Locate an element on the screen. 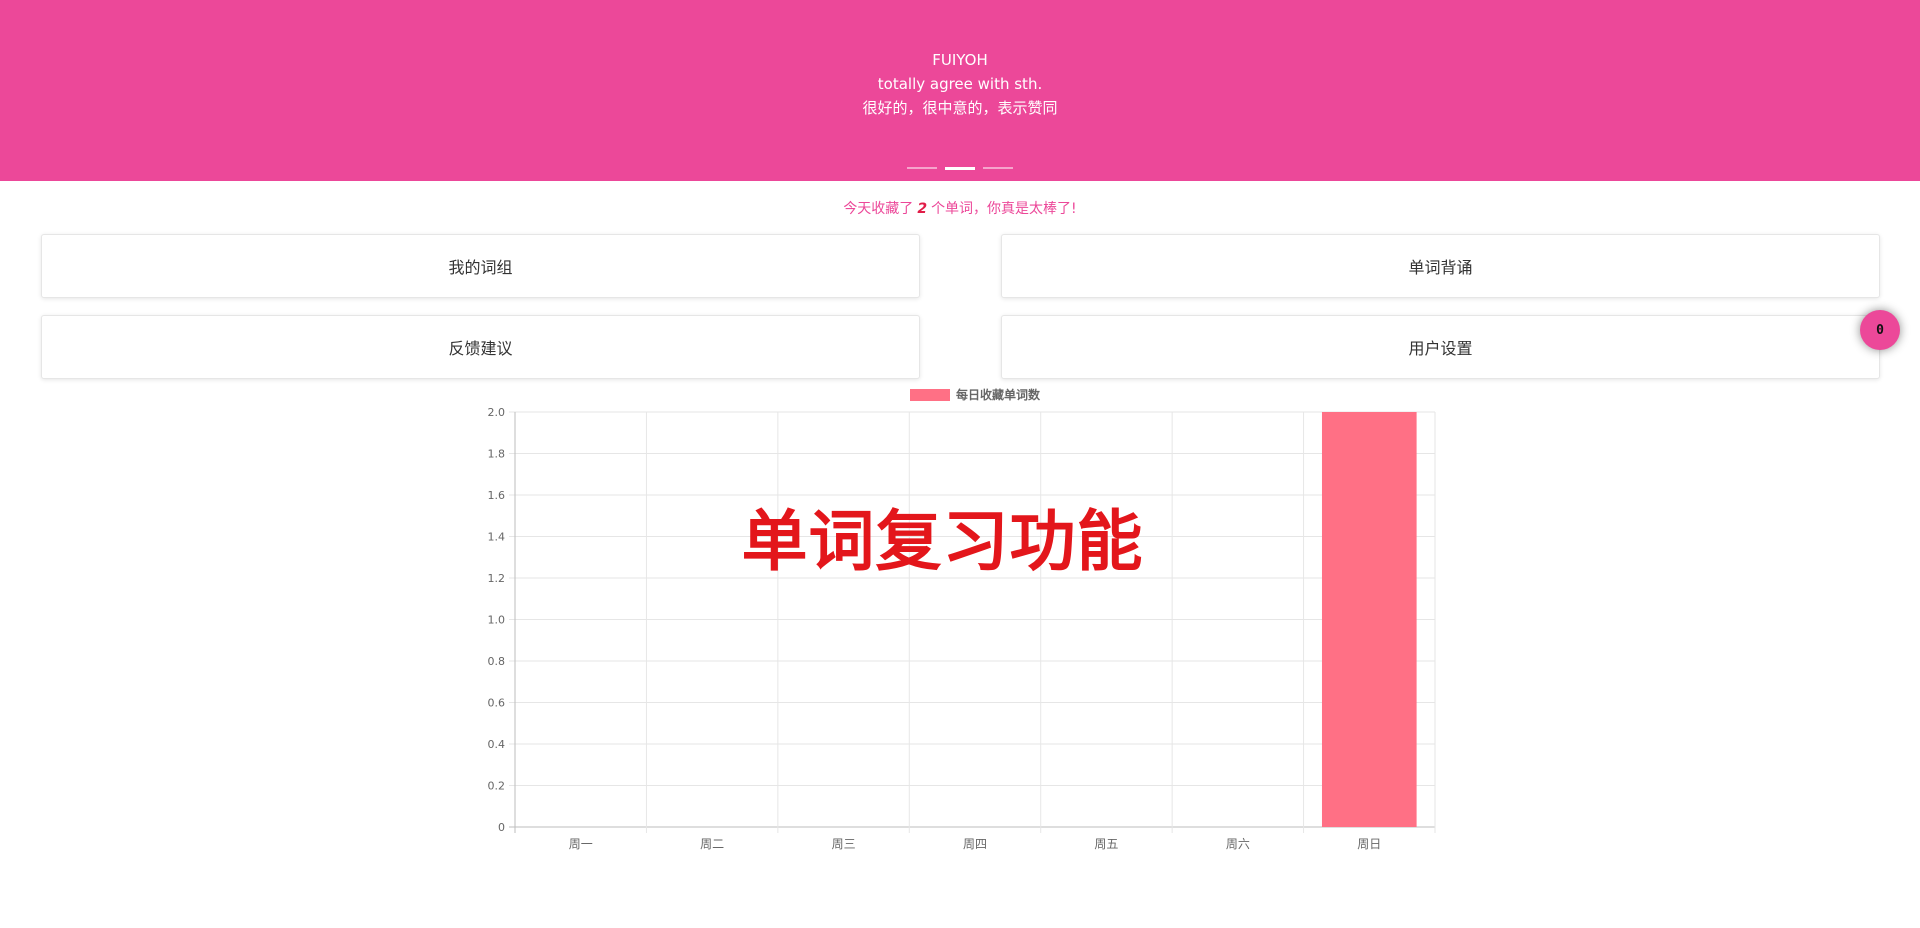  floating-count: 0 is located at coordinates (1880, 330).